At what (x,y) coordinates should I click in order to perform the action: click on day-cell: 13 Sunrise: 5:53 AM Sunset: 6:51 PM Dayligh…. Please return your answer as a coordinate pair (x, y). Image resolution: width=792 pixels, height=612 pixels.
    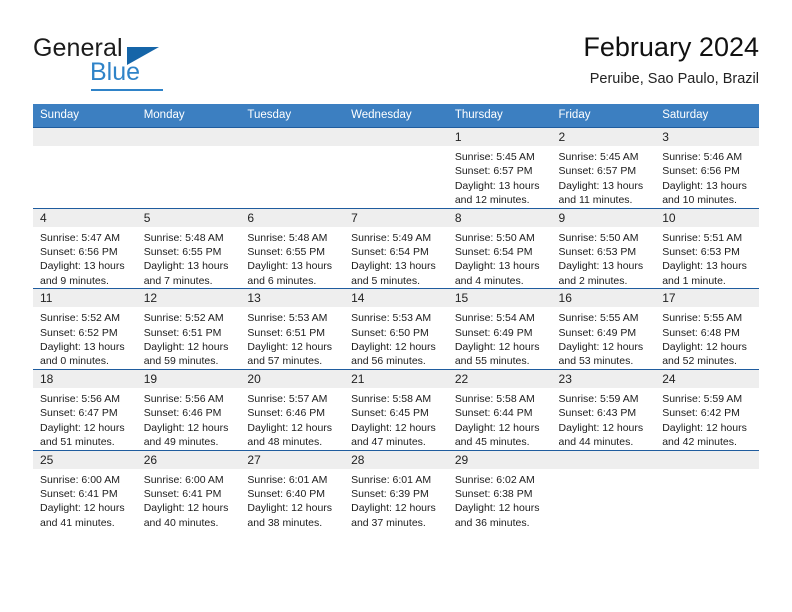
    Looking at the image, I should click on (292, 329).